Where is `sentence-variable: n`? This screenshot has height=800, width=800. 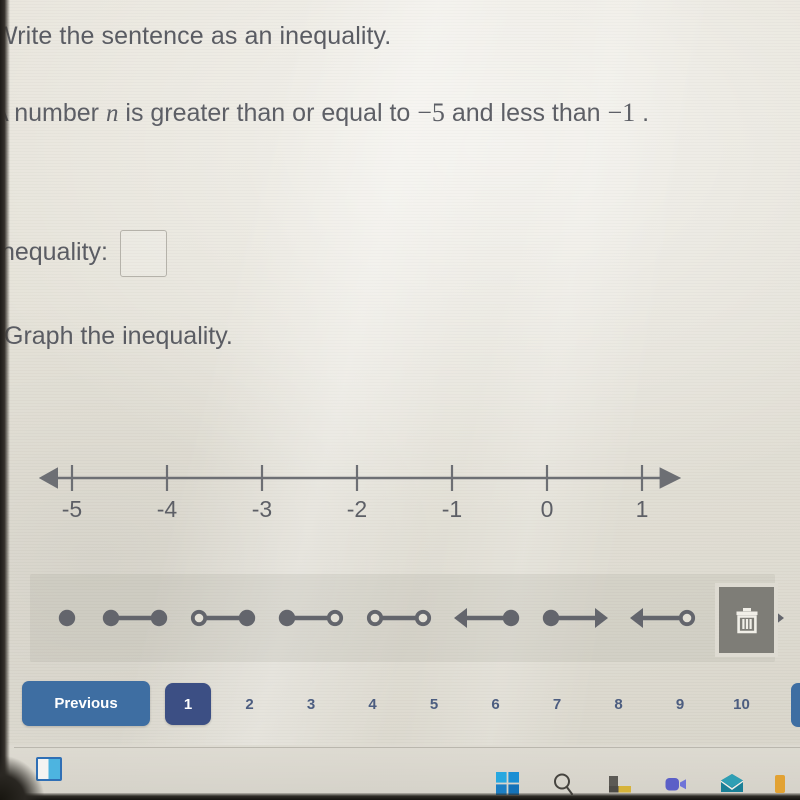 sentence-variable: n is located at coordinates (112, 113).